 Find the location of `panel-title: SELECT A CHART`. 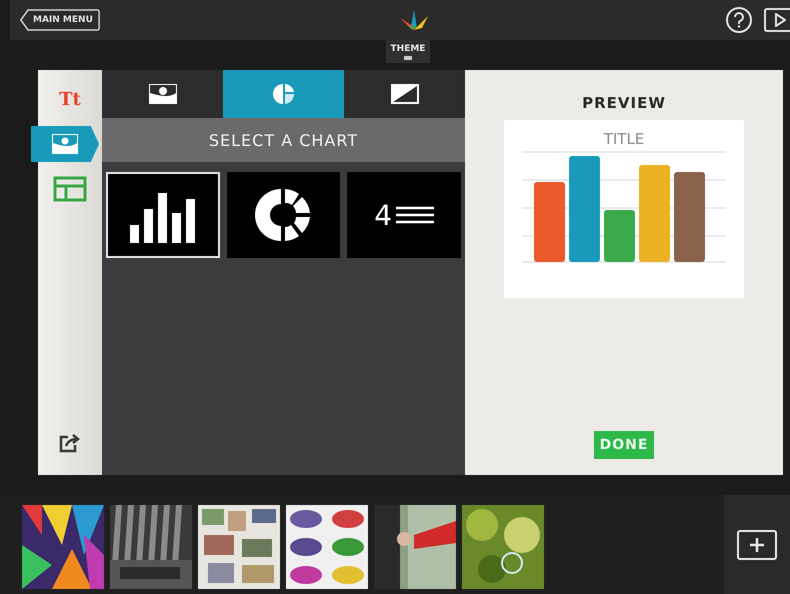

panel-title: SELECT A CHART is located at coordinates (283, 140).